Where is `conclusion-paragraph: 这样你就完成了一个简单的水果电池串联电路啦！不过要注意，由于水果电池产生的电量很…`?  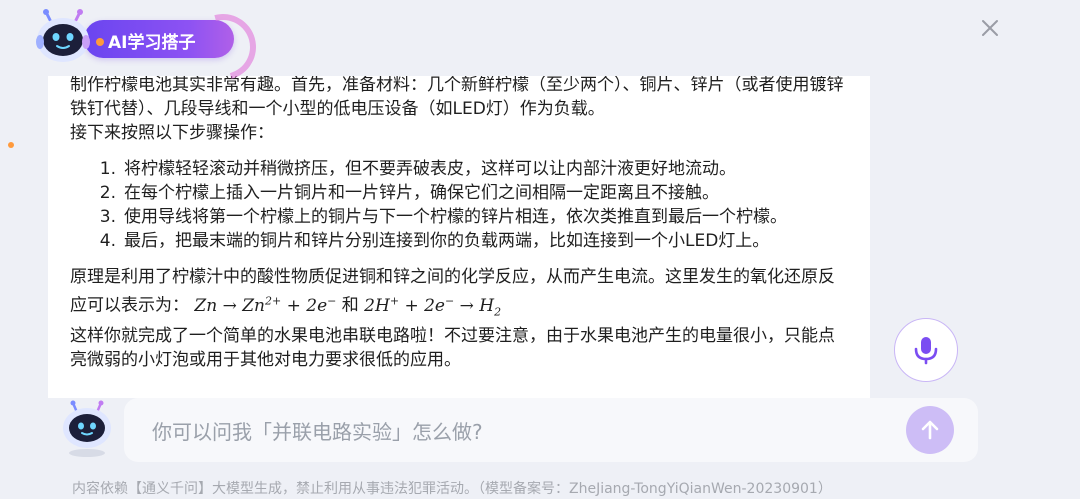
conclusion-paragraph: 这样你就完成了一个简单的水果电池串联电路啦！不过要注意，由于水果电池产生的电量很… is located at coordinates (452, 348).